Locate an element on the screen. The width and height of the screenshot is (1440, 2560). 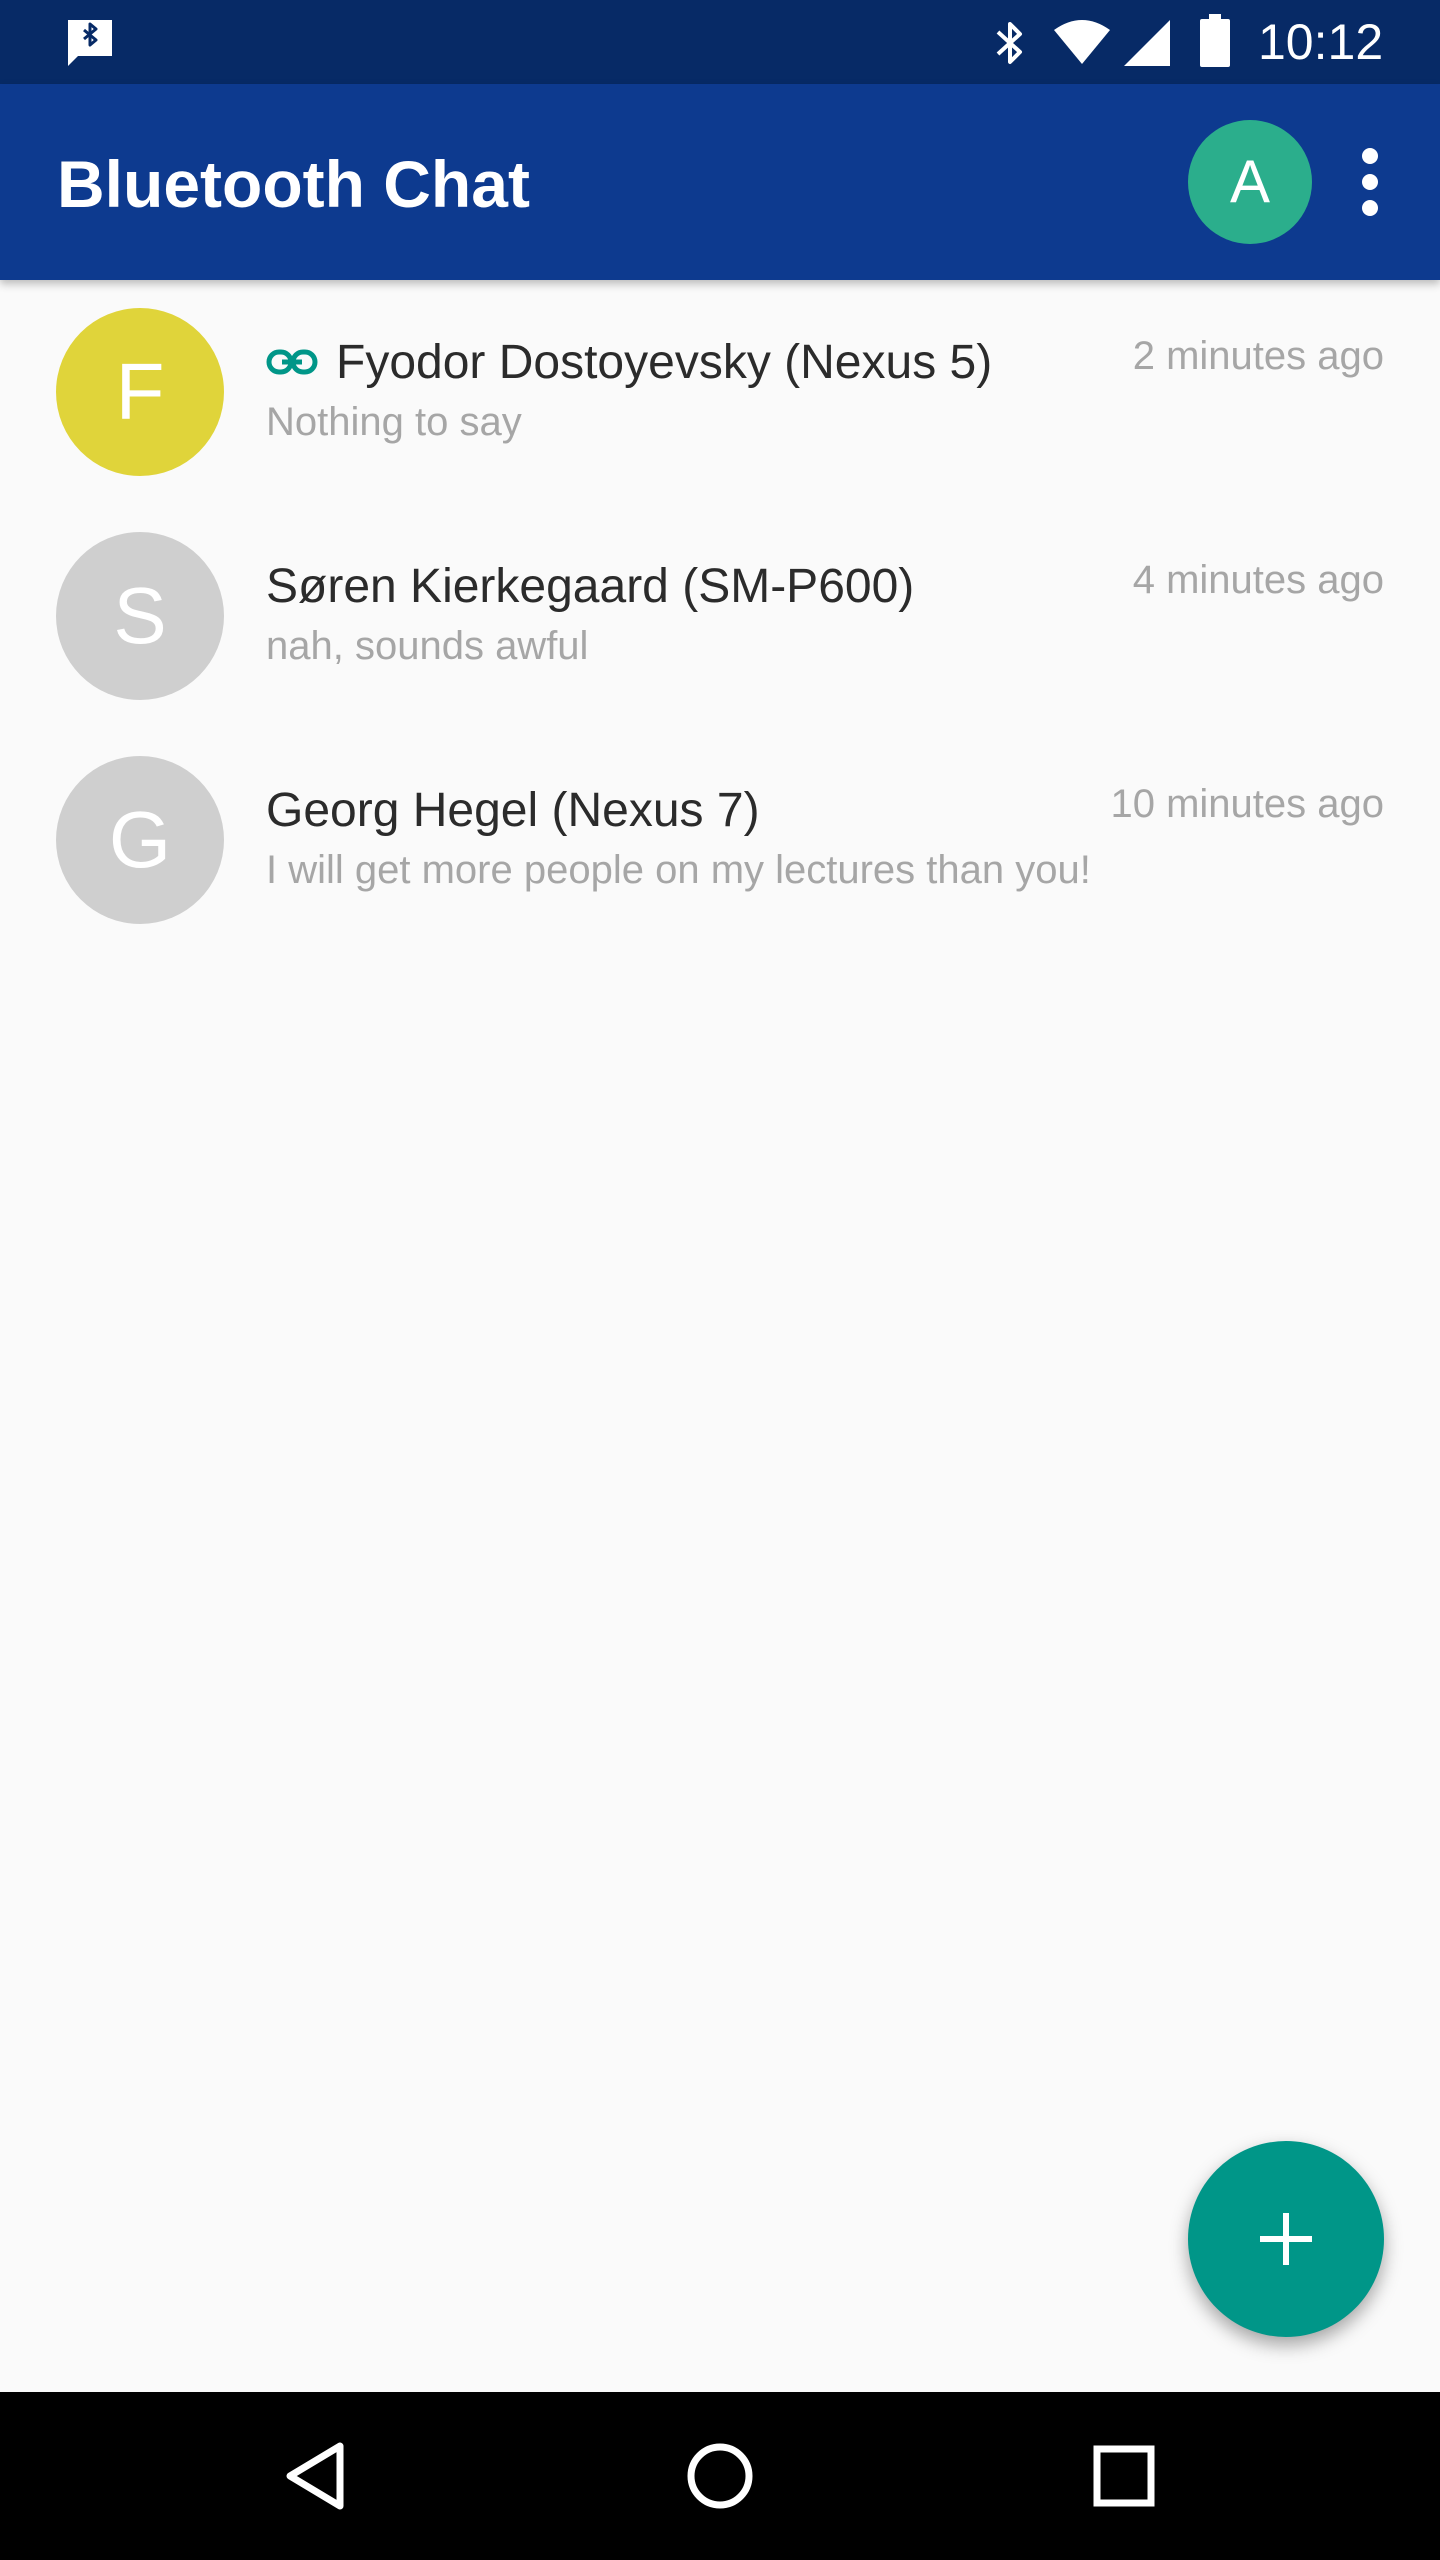
contact-name: Georg Hegel (Nexus 7) is located at coordinates (513, 810).